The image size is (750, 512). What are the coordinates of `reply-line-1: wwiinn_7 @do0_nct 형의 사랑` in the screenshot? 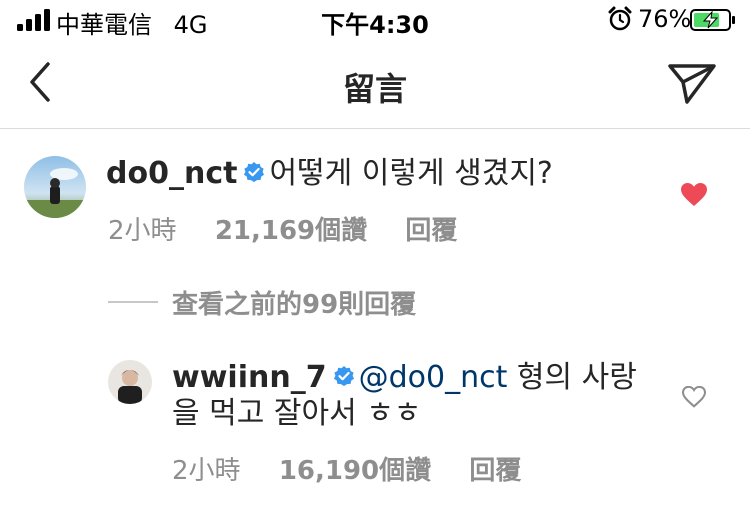 It's located at (404, 378).